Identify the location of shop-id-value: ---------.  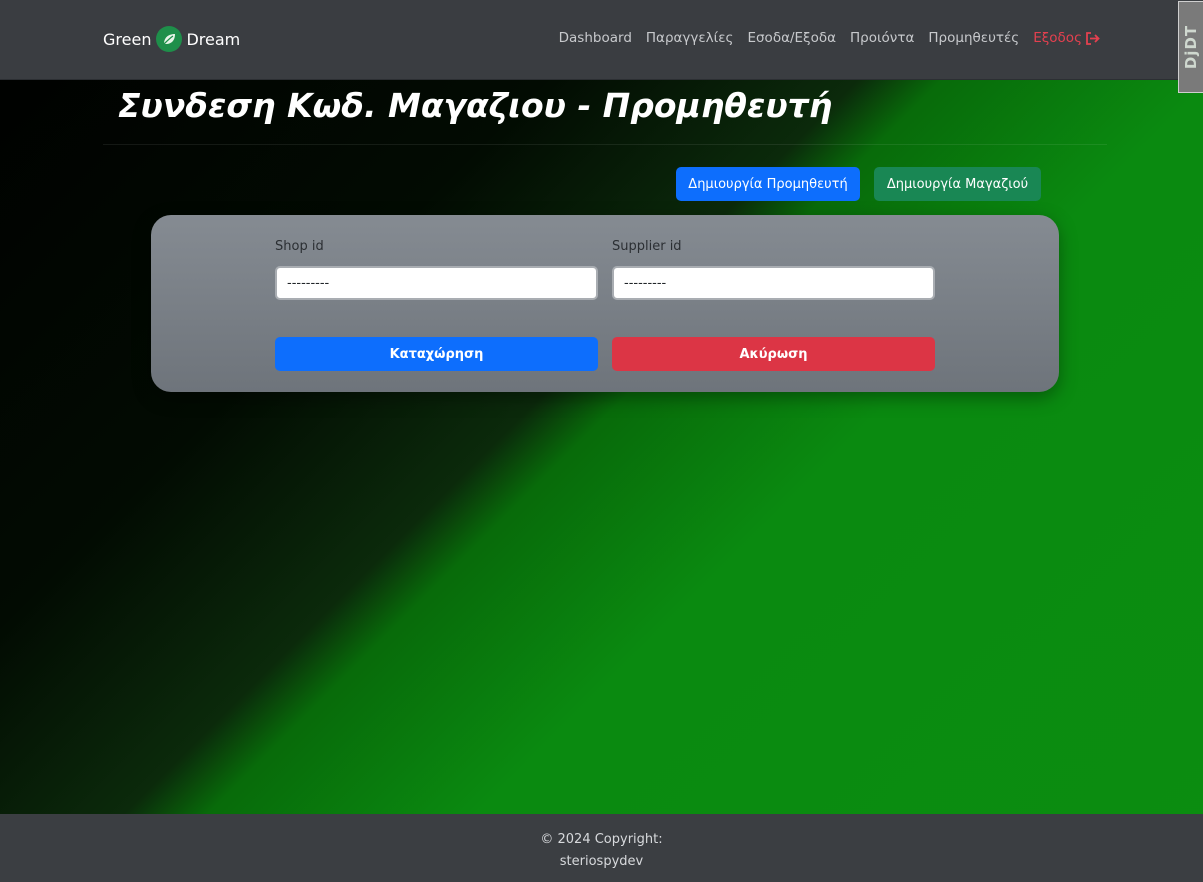
(308, 283).